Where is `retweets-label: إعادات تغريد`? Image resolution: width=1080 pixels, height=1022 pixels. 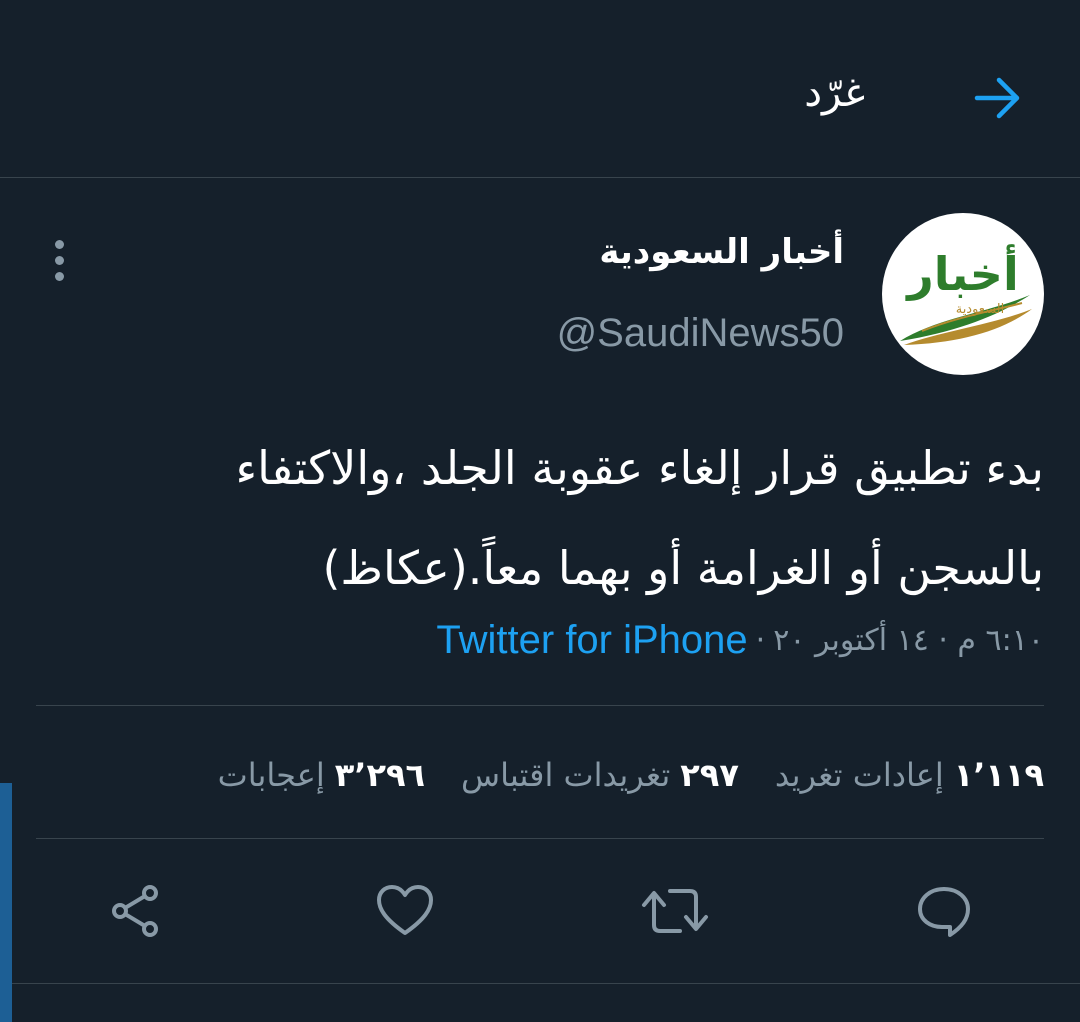
retweets-label: إعادات تغريد is located at coordinates (859, 775).